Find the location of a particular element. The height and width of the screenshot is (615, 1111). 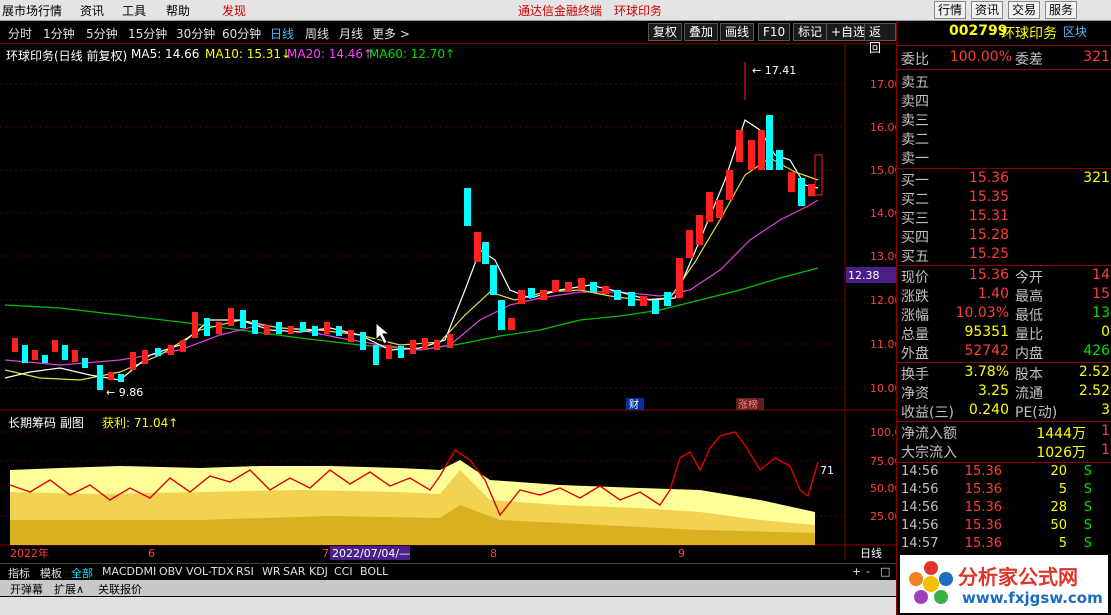

tick-row: 14:56 15.36 5 S is located at coordinates (996, 489).